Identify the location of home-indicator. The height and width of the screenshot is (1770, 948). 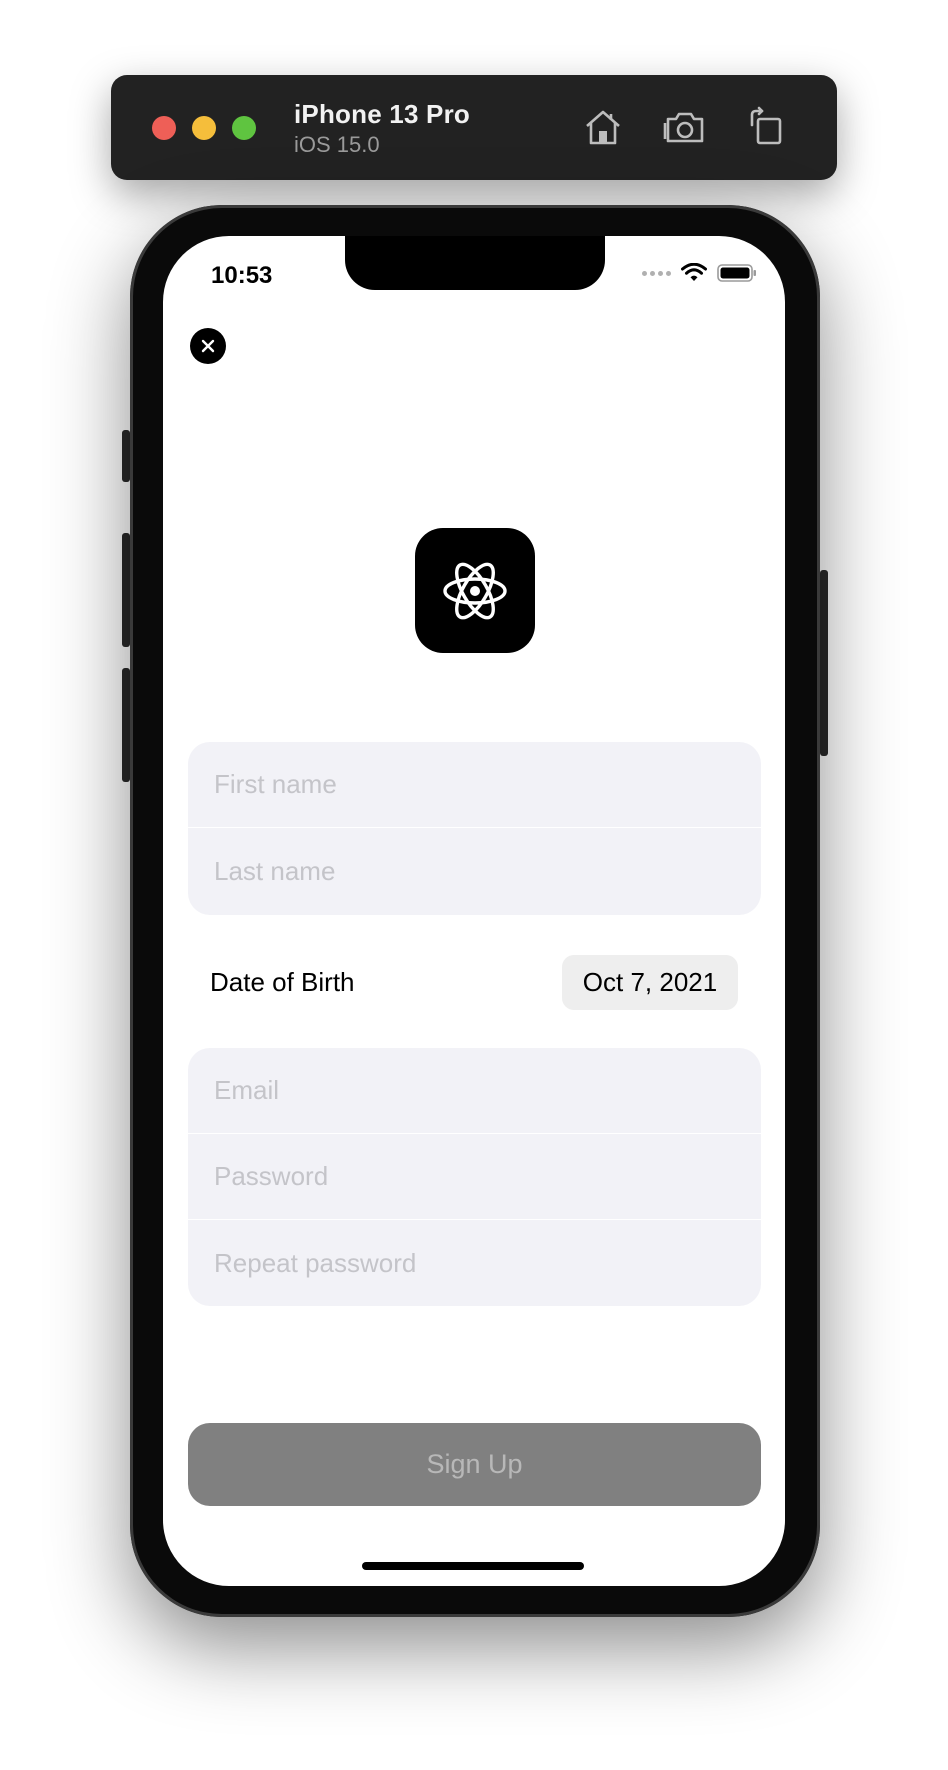
(473, 1566).